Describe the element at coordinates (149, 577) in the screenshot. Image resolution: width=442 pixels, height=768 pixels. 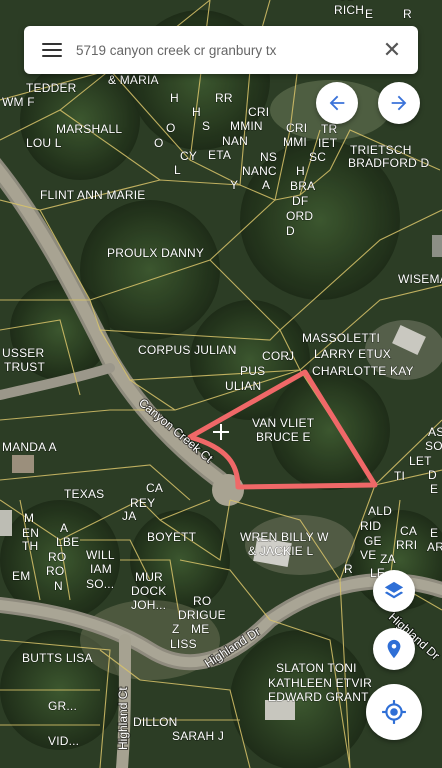
I see `parcel-label: MUR` at that location.